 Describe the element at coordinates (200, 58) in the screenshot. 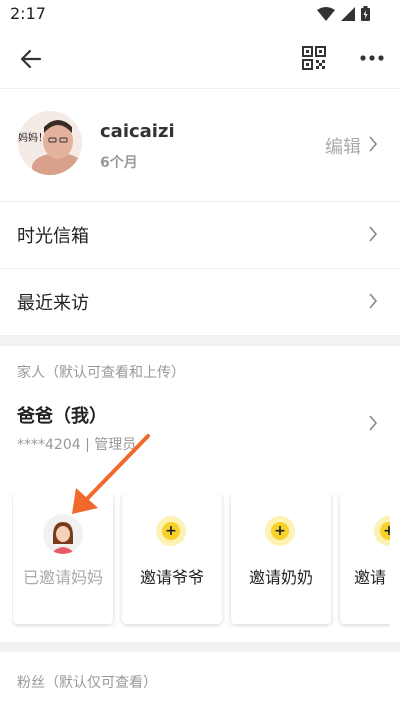

I see `top-bar` at that location.